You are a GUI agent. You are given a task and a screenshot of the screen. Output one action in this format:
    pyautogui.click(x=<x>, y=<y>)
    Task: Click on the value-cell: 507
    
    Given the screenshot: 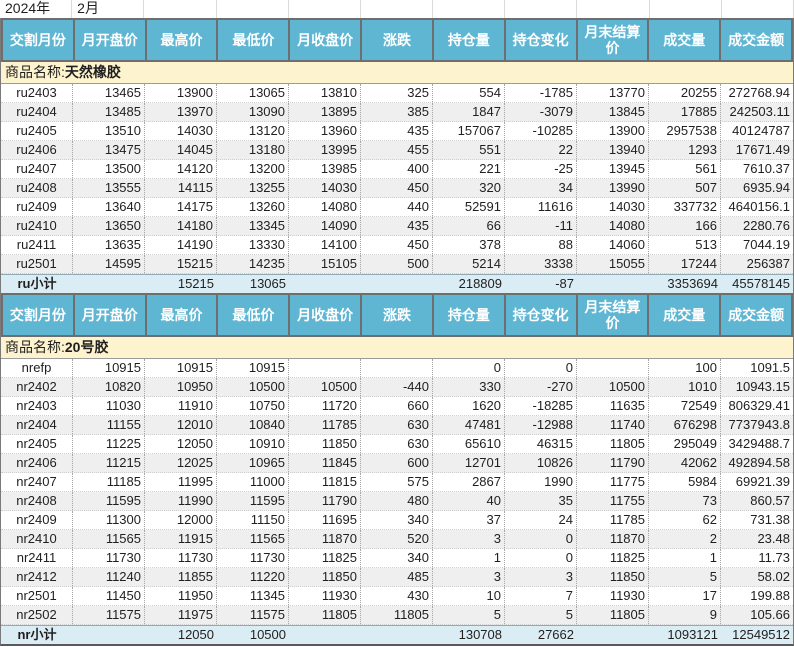 What is the action you would take?
    pyautogui.click(x=685, y=188)
    